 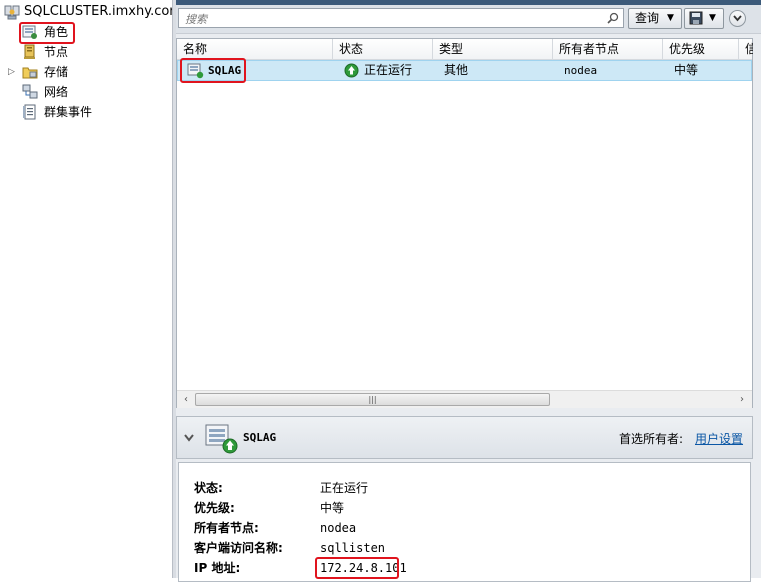 I want to click on query-button: 查询 ▼, so click(x=655, y=18).